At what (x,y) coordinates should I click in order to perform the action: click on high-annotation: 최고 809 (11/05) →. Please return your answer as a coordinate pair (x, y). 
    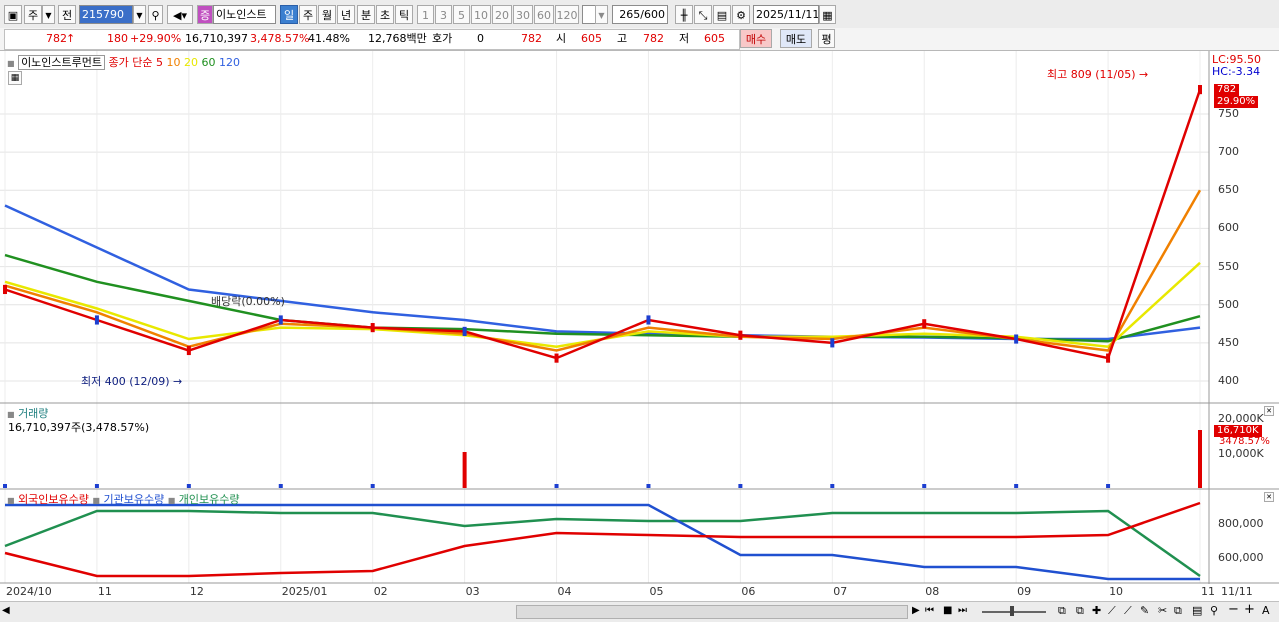
    Looking at the image, I should click on (1098, 74).